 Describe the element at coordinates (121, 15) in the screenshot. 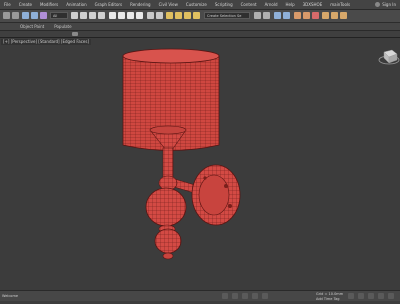

I see `rotate-icon` at that location.